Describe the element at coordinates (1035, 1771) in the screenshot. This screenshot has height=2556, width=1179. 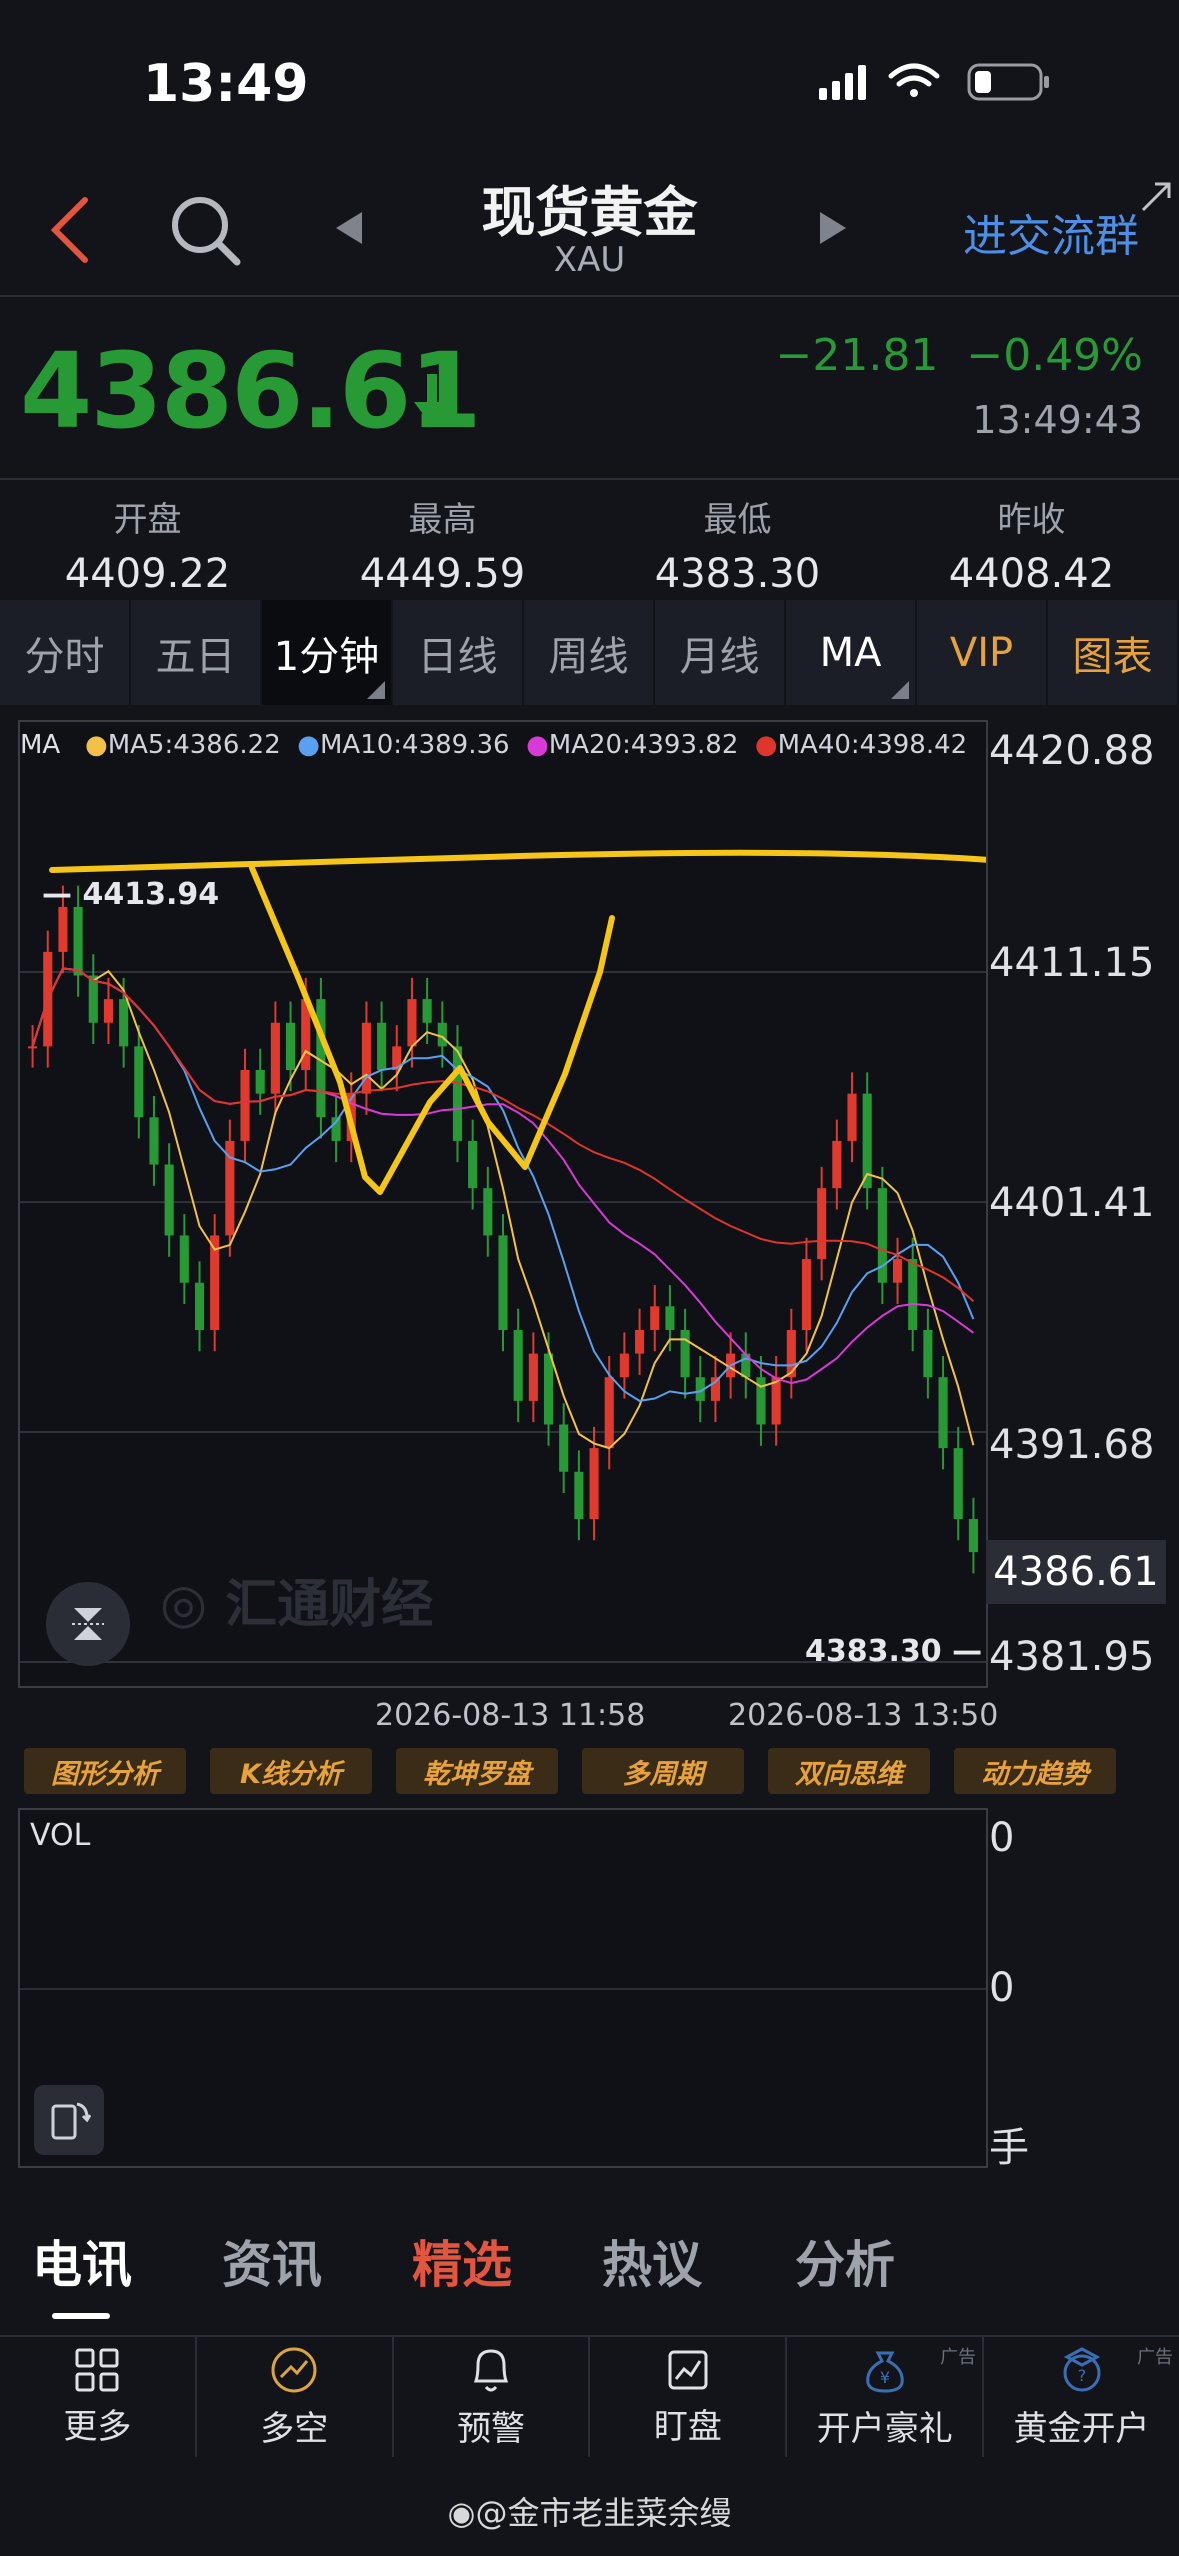
I see `tool-momentum: 动力趋势` at that location.